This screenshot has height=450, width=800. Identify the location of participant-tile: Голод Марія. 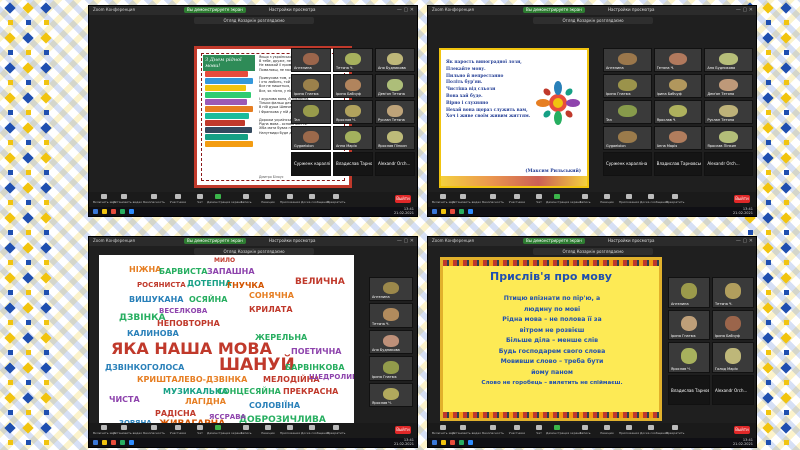
(733, 357).